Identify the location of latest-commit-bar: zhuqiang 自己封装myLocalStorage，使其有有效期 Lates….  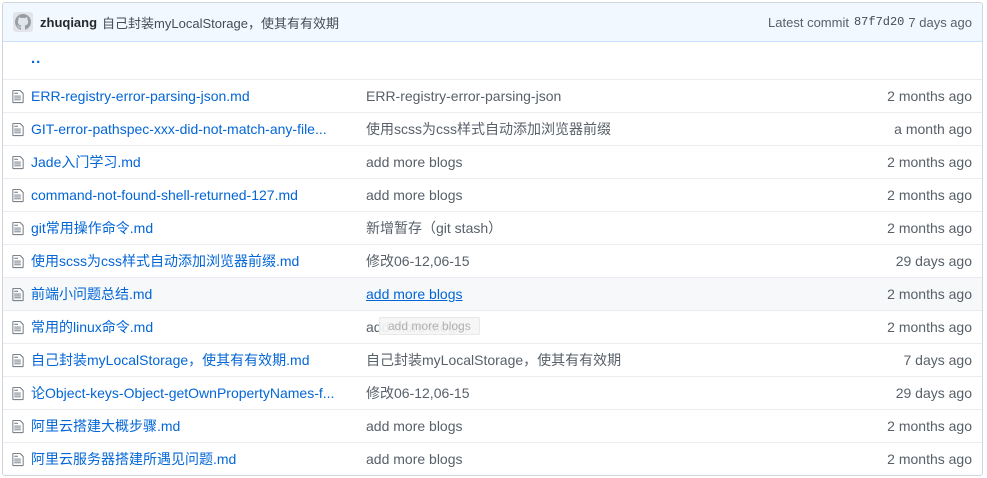
(492, 22).